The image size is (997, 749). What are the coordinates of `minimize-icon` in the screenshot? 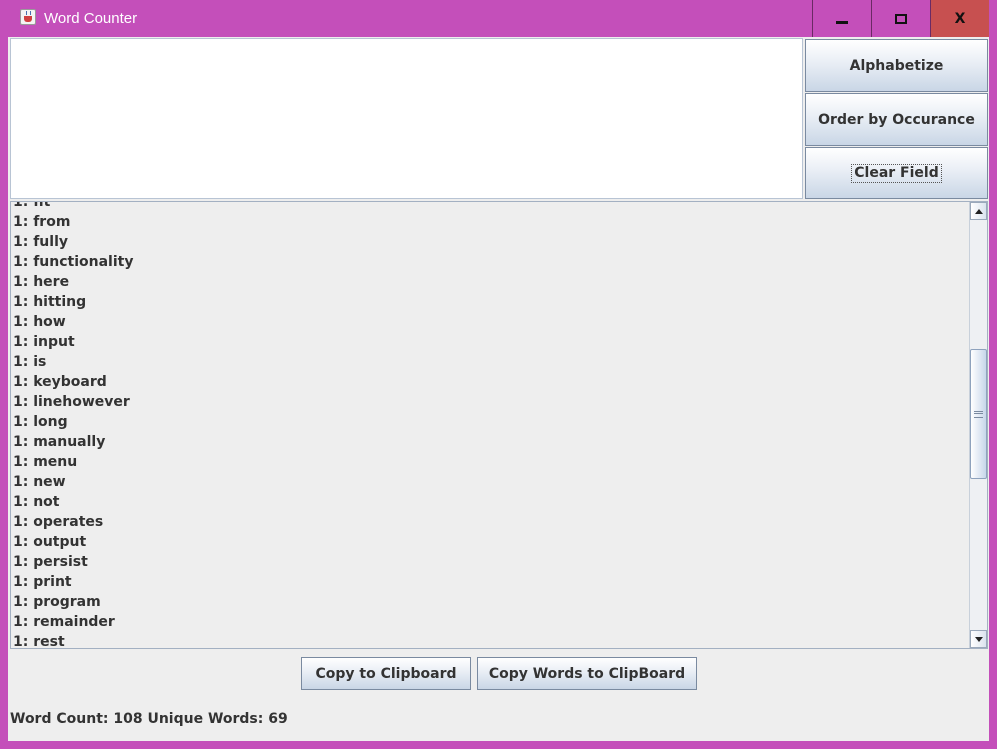 It's located at (842, 22).